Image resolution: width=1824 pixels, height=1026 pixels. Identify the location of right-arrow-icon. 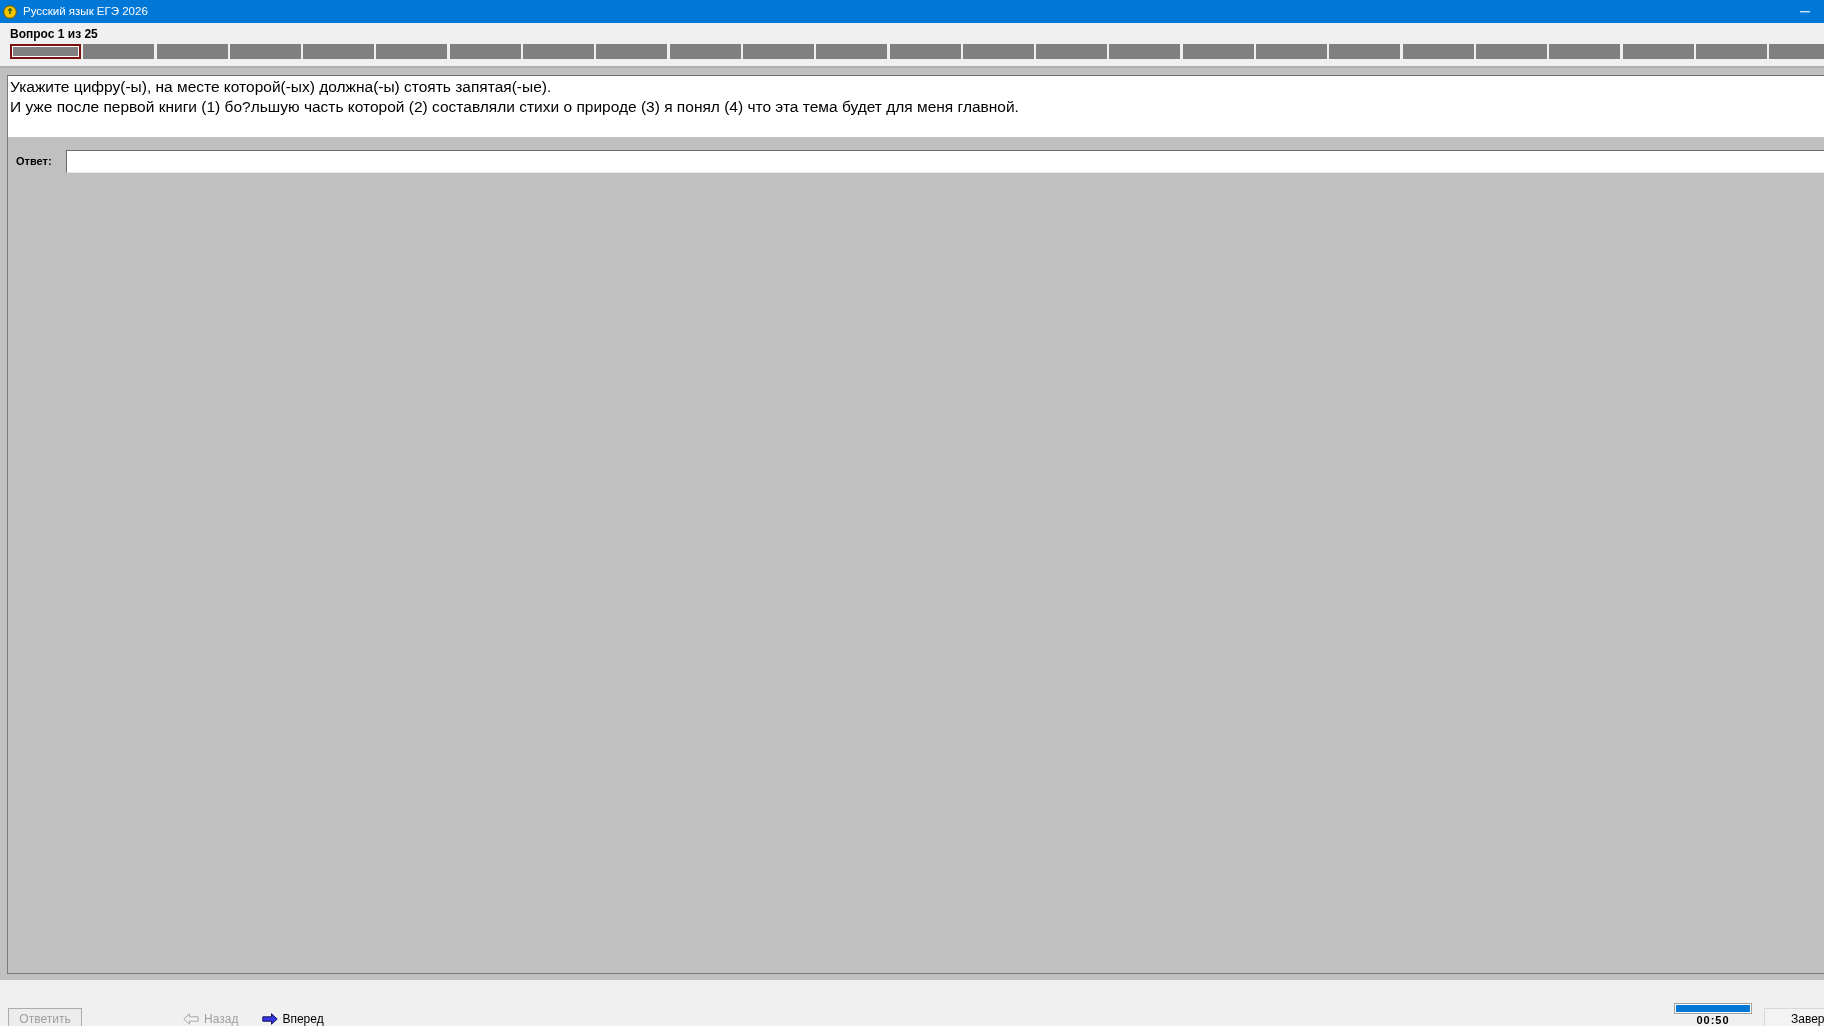
(270, 1019).